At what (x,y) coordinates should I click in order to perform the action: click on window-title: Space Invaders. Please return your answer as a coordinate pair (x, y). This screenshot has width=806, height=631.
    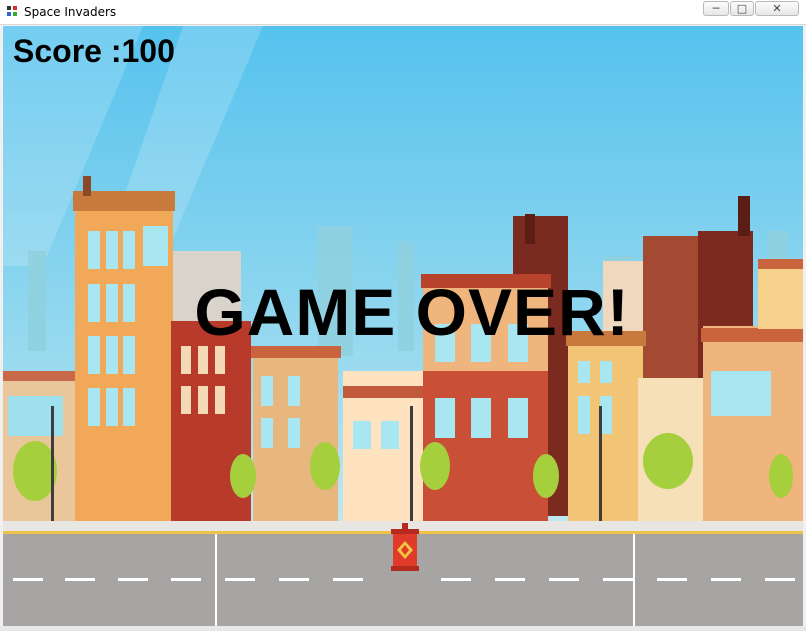
    Looking at the image, I should click on (70, 12).